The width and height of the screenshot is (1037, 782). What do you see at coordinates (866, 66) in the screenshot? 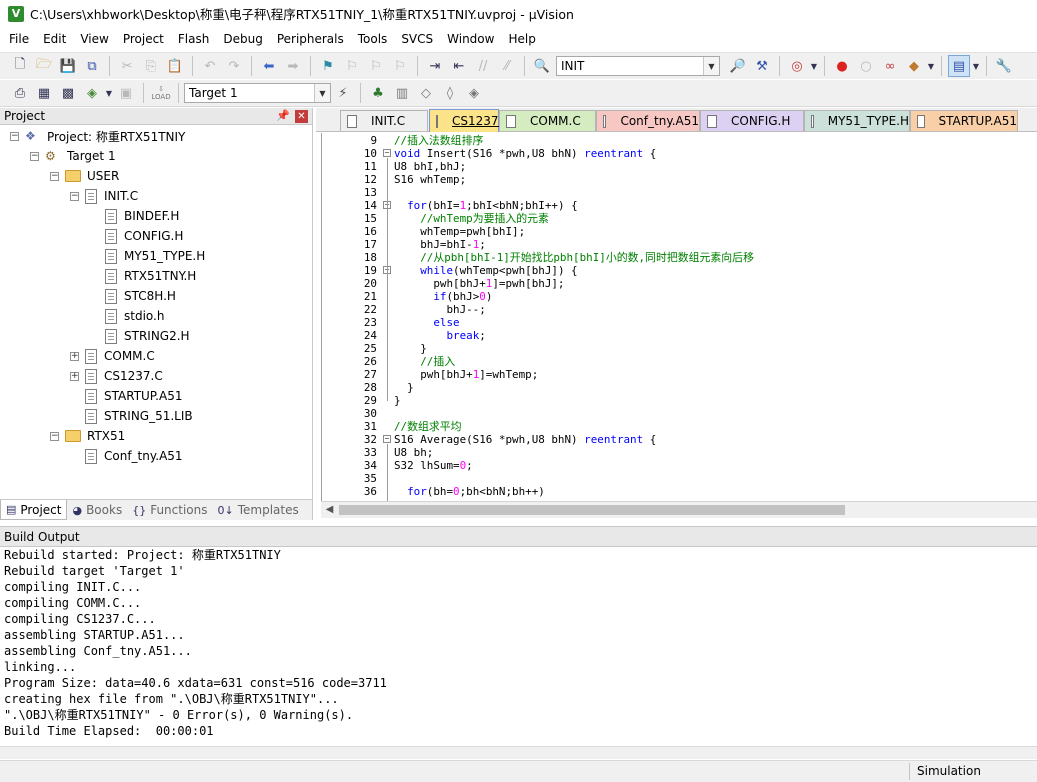
I see `disable-breakpoint-icon: ○` at bounding box center [866, 66].